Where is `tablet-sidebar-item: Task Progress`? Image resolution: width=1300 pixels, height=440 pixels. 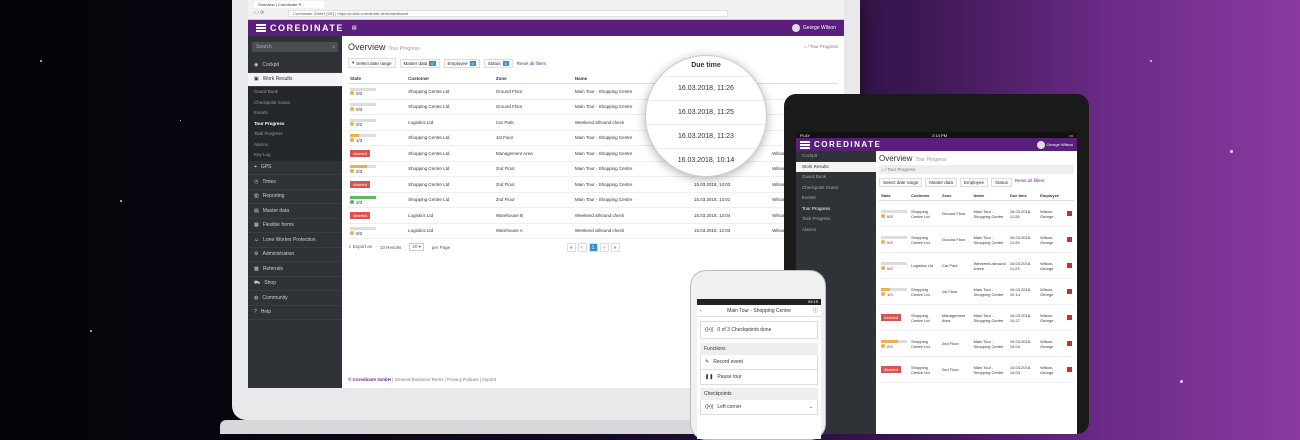 tablet-sidebar-item: Task Progress is located at coordinates (836, 219).